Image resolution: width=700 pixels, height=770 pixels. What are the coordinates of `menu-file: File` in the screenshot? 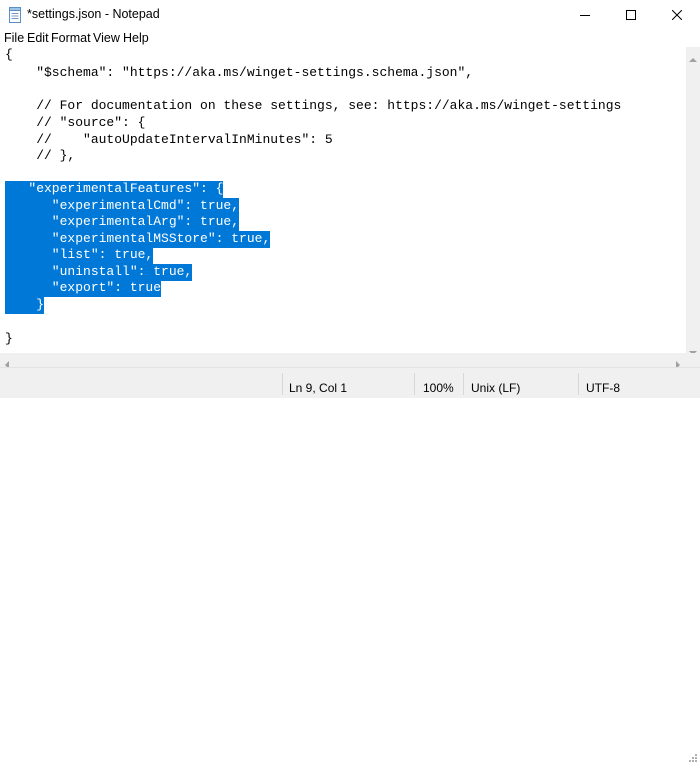 It's located at (14, 38).